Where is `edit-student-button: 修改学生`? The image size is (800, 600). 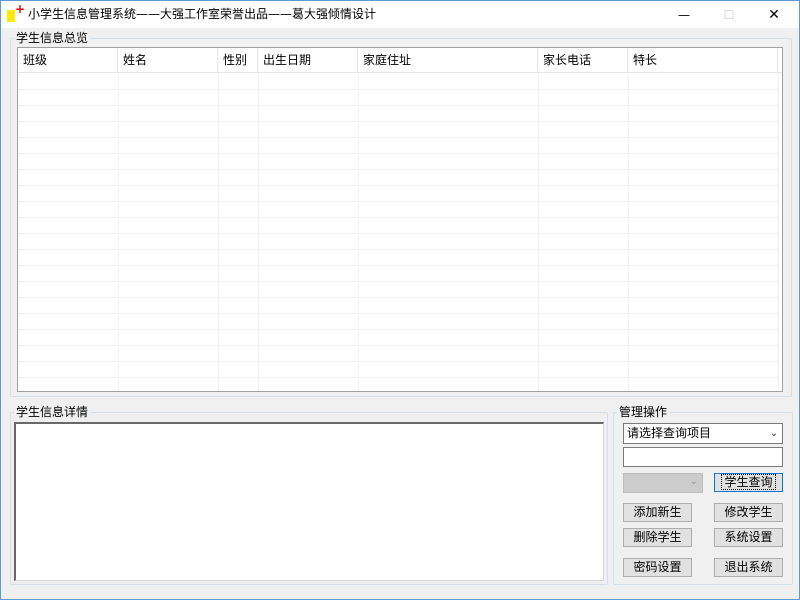 edit-student-button: 修改学生 is located at coordinates (748, 512).